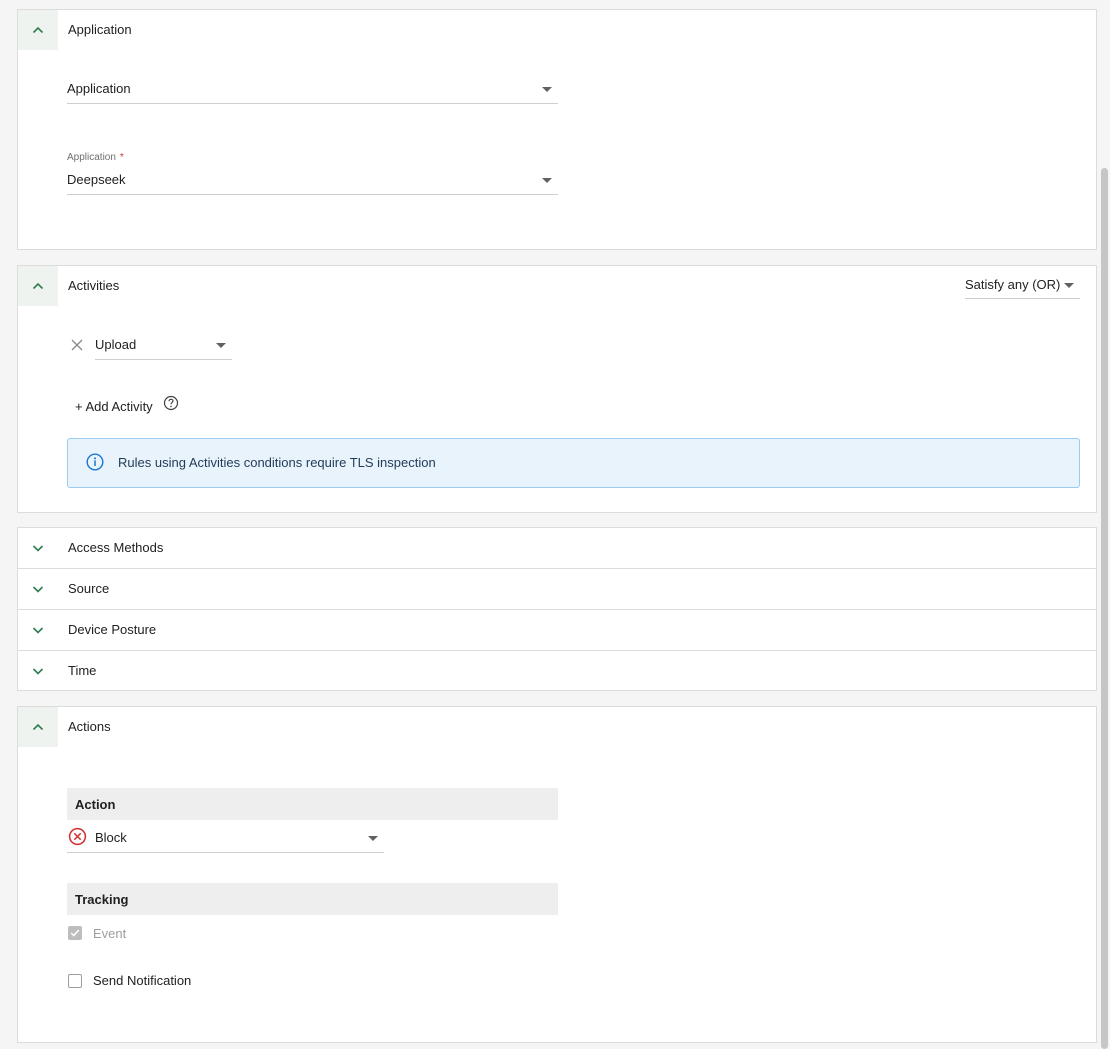 The width and height of the screenshot is (1110, 1049). I want to click on actions-collapse-toggle, so click(38, 727).